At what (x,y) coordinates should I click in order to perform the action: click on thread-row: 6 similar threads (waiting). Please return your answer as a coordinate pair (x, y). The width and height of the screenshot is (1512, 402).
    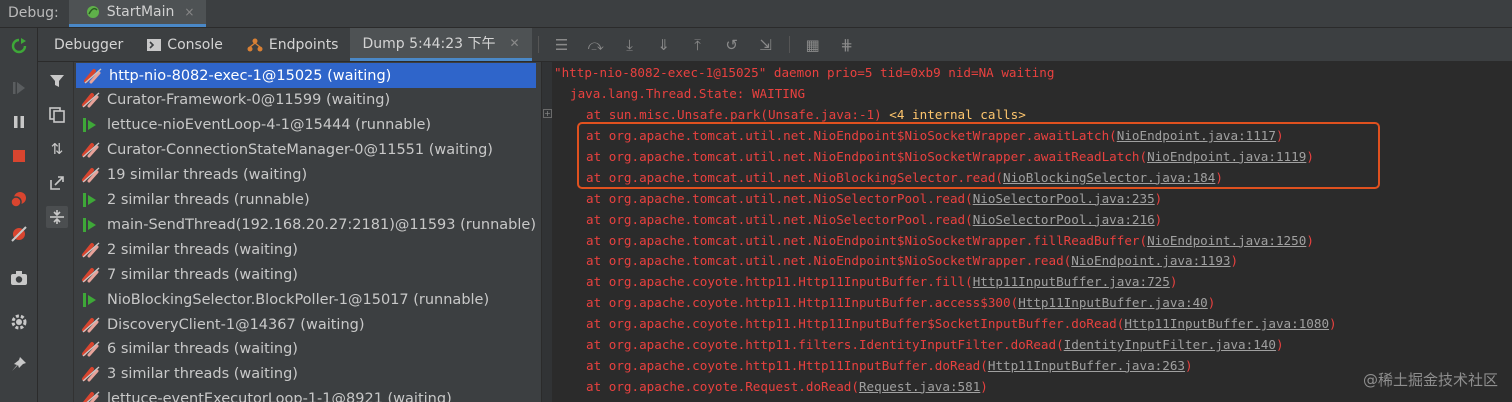
    Looking at the image, I should click on (307, 349).